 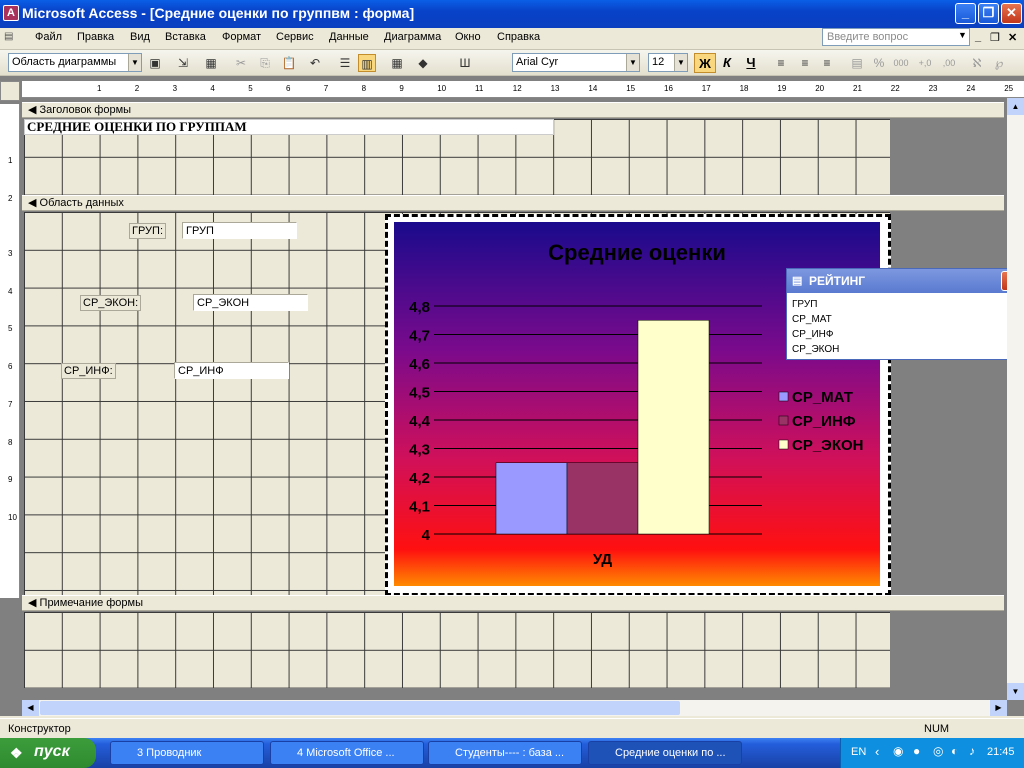 What do you see at coordinates (185, 37) in the screenshot?
I see `menu-insert: Вставка` at bounding box center [185, 37].